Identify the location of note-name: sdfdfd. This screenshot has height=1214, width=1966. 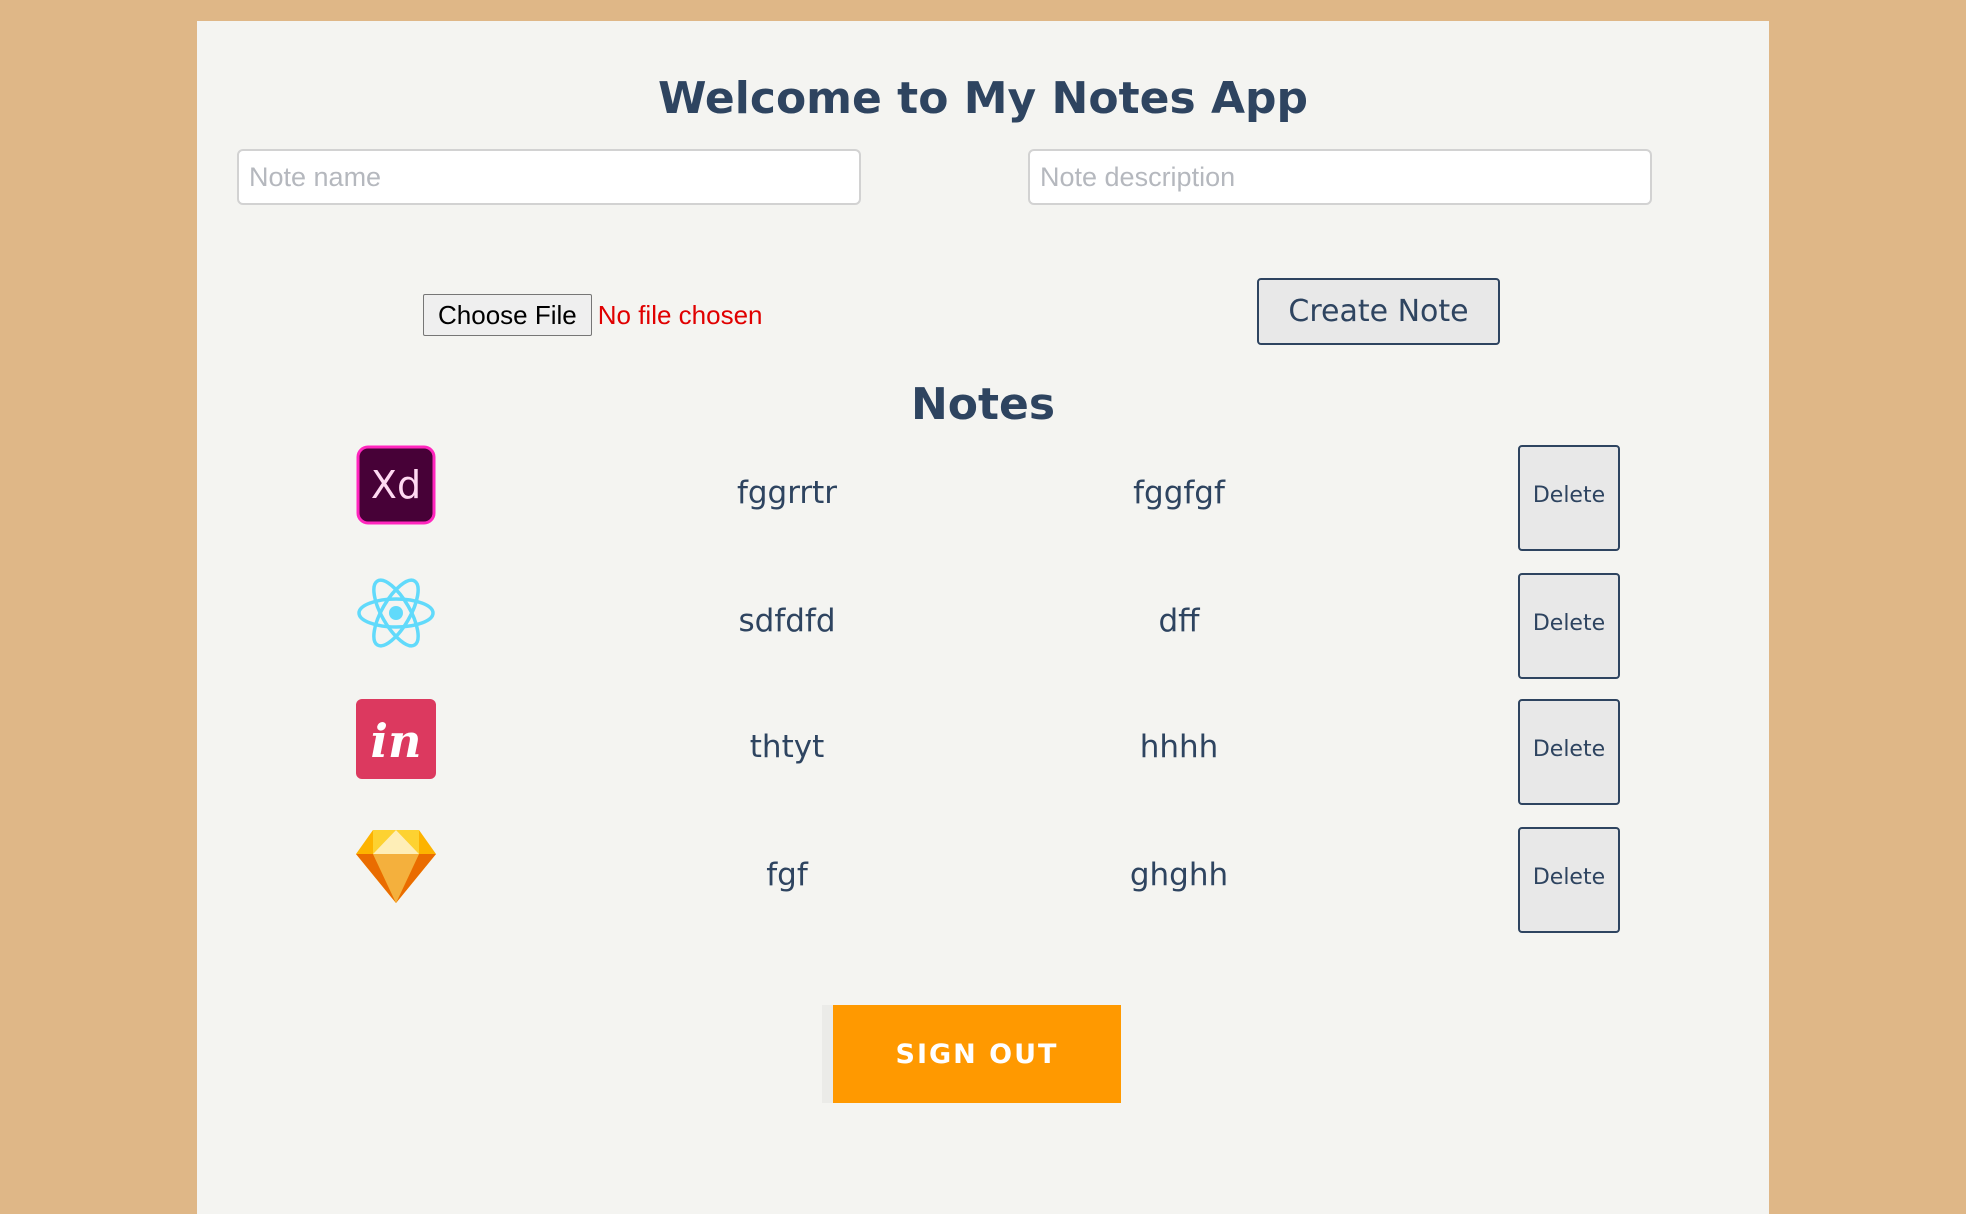
(787, 621).